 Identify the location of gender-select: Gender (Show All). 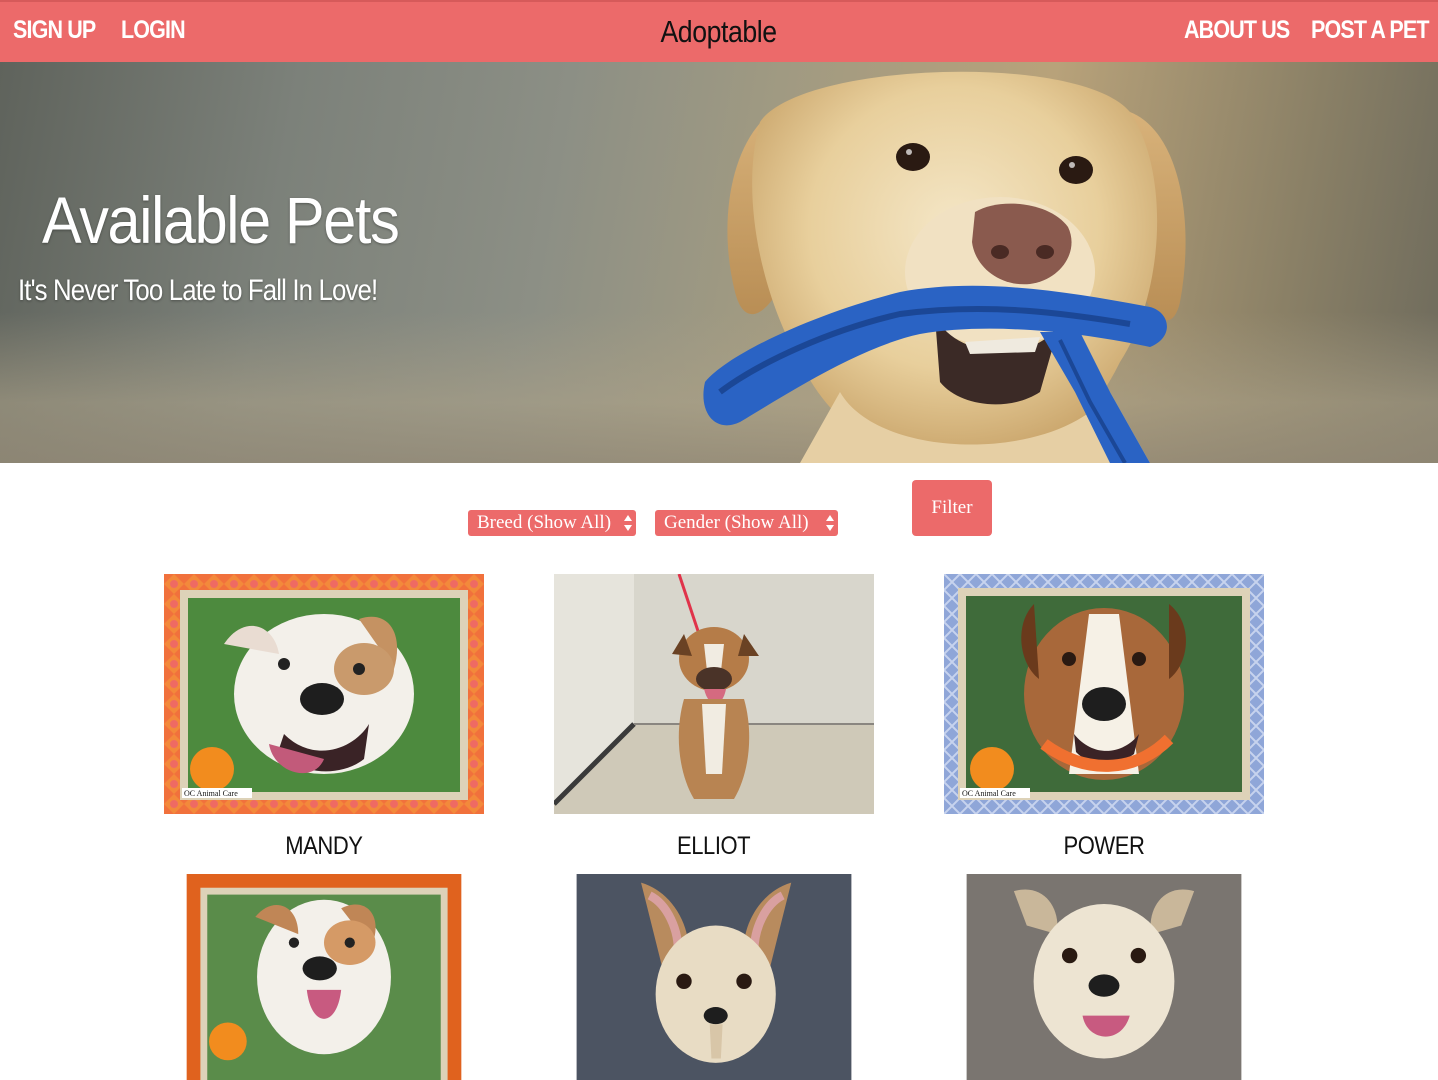
(746, 523).